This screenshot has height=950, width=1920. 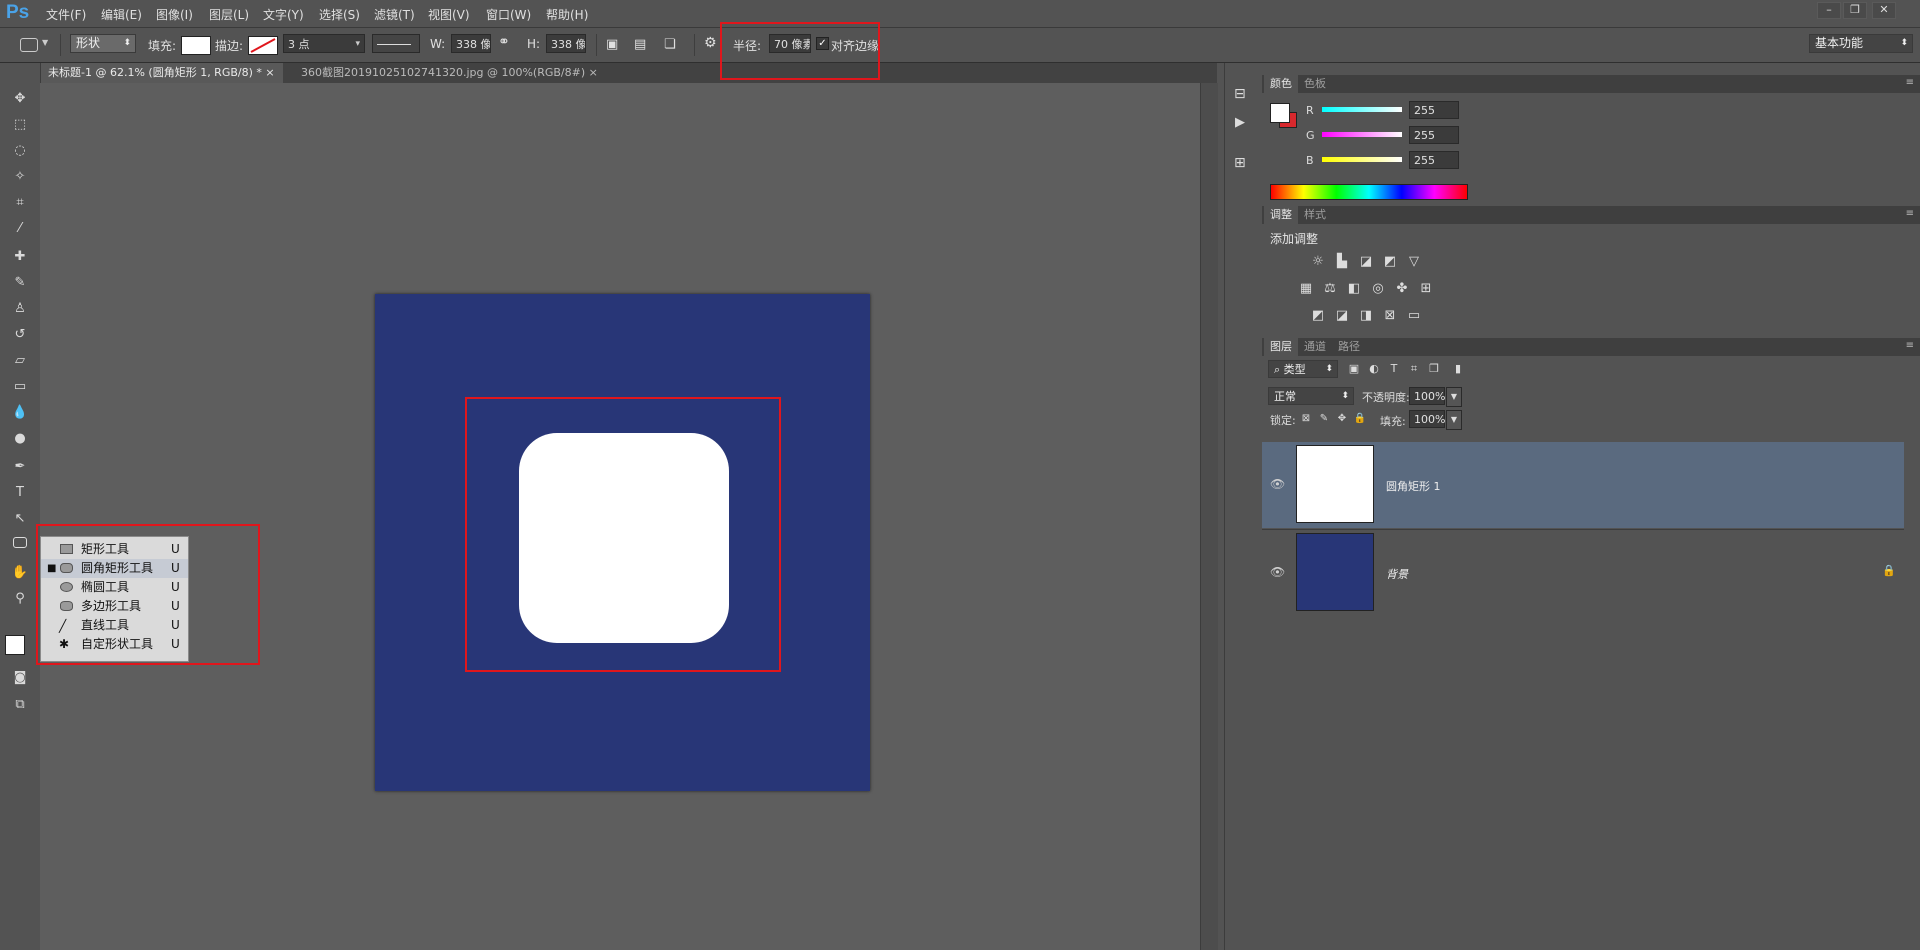 What do you see at coordinates (20, 678) in the screenshot?
I see `quick-mask-icon: ◙` at bounding box center [20, 678].